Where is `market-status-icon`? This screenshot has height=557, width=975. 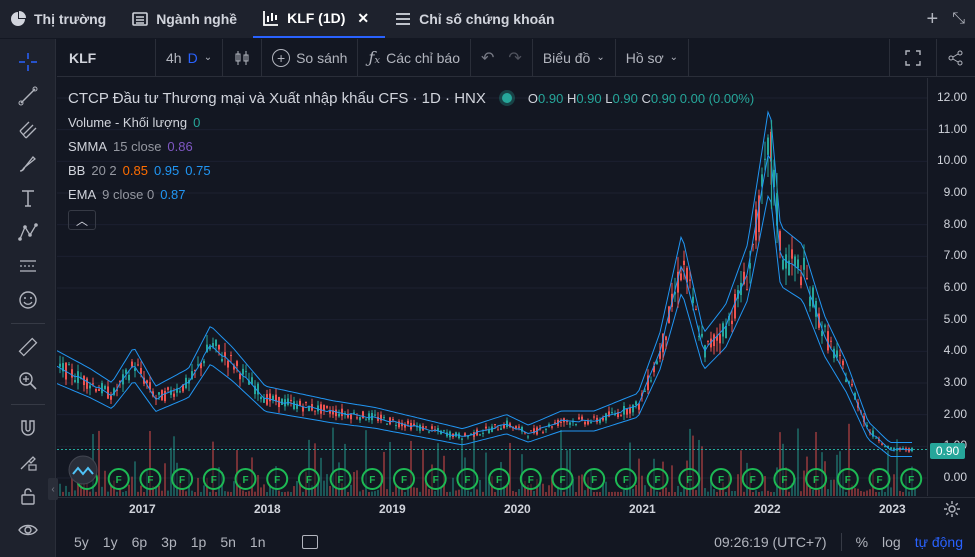
market-status-icon is located at coordinates (506, 98).